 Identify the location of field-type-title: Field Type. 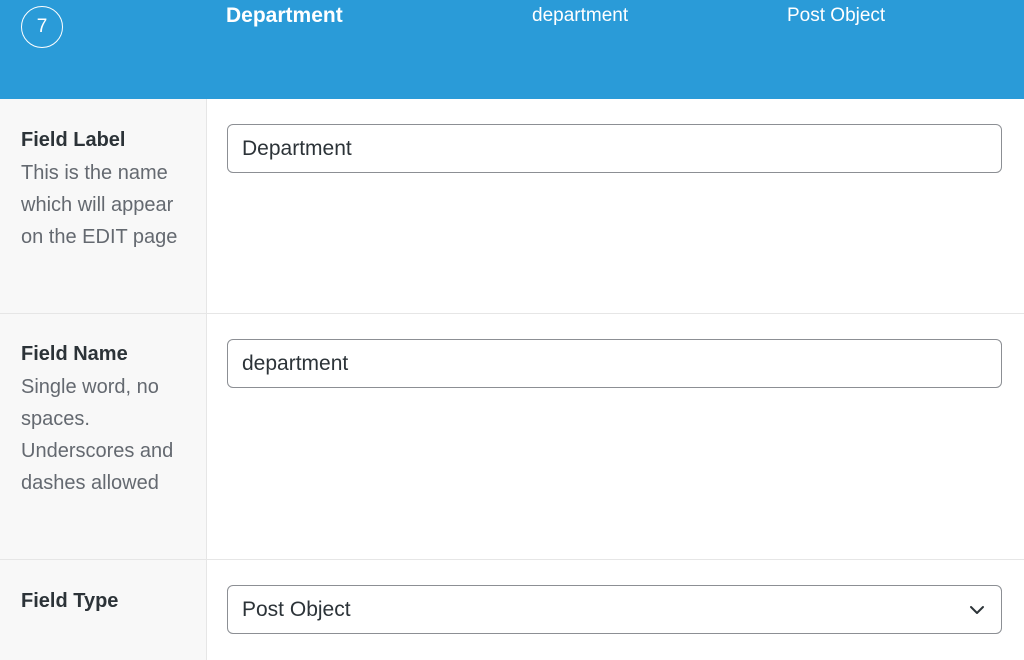
(70, 601).